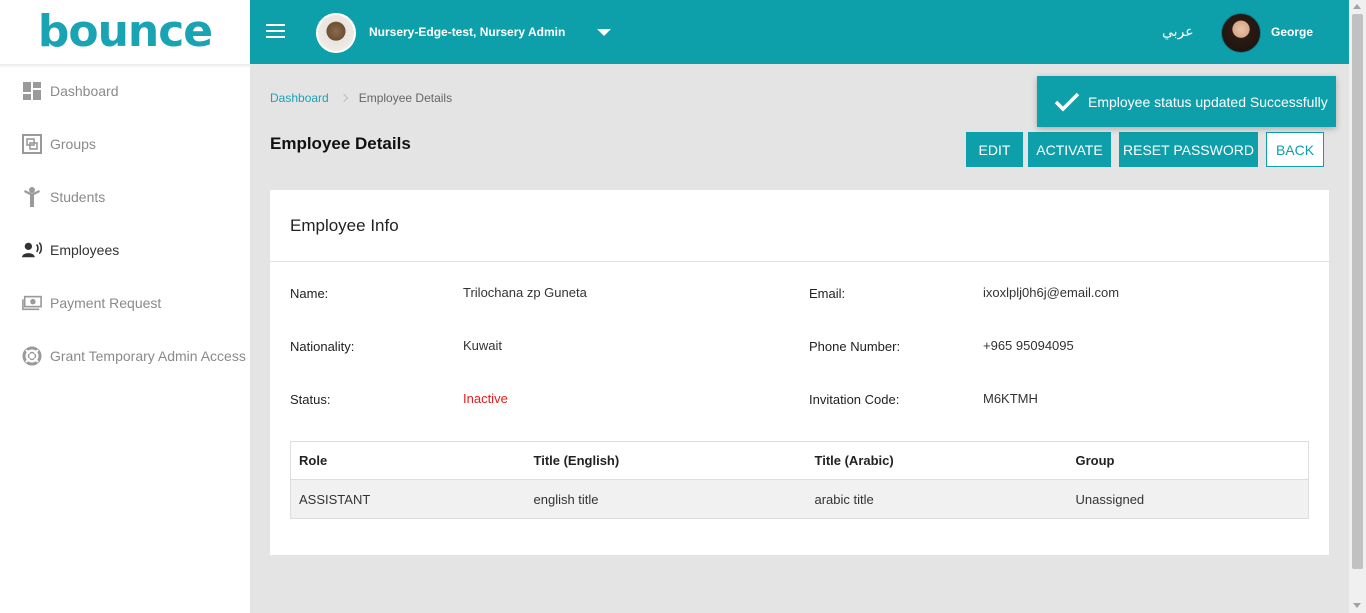 The height and width of the screenshot is (613, 1366). What do you see at coordinates (32, 303) in the screenshot?
I see `payment-icon` at bounding box center [32, 303].